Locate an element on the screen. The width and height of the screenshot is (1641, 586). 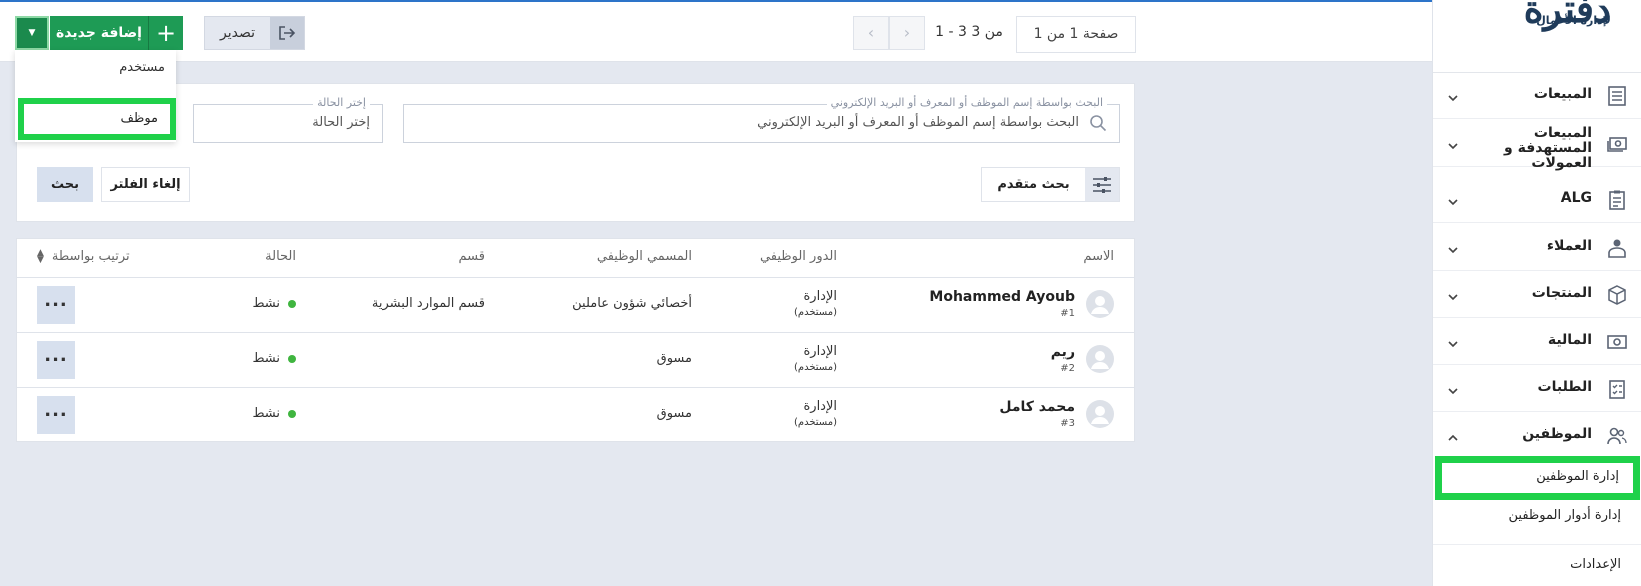
sort-by-control: ▲ ▼ ترتيب بواسطة is located at coordinates (83, 256).